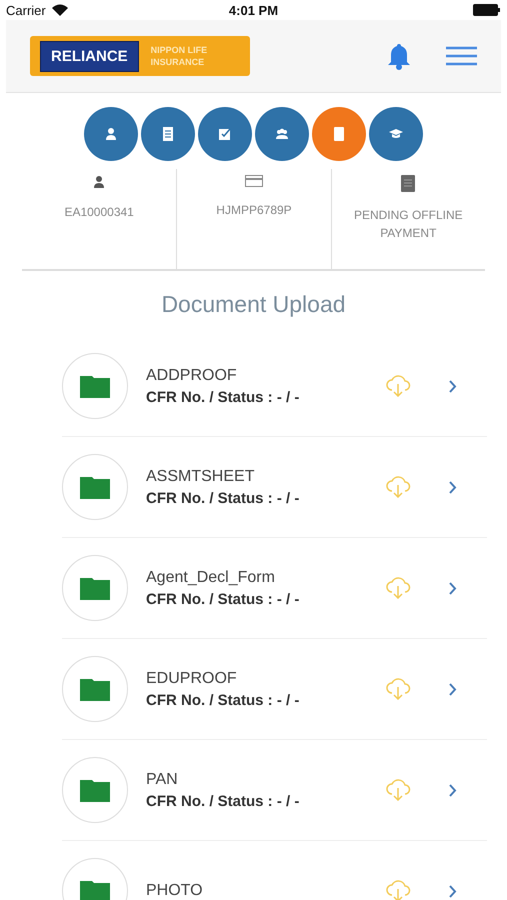 The width and height of the screenshot is (507, 900). What do you see at coordinates (201, 477) in the screenshot?
I see `document-name: ASSMTSHEET` at bounding box center [201, 477].